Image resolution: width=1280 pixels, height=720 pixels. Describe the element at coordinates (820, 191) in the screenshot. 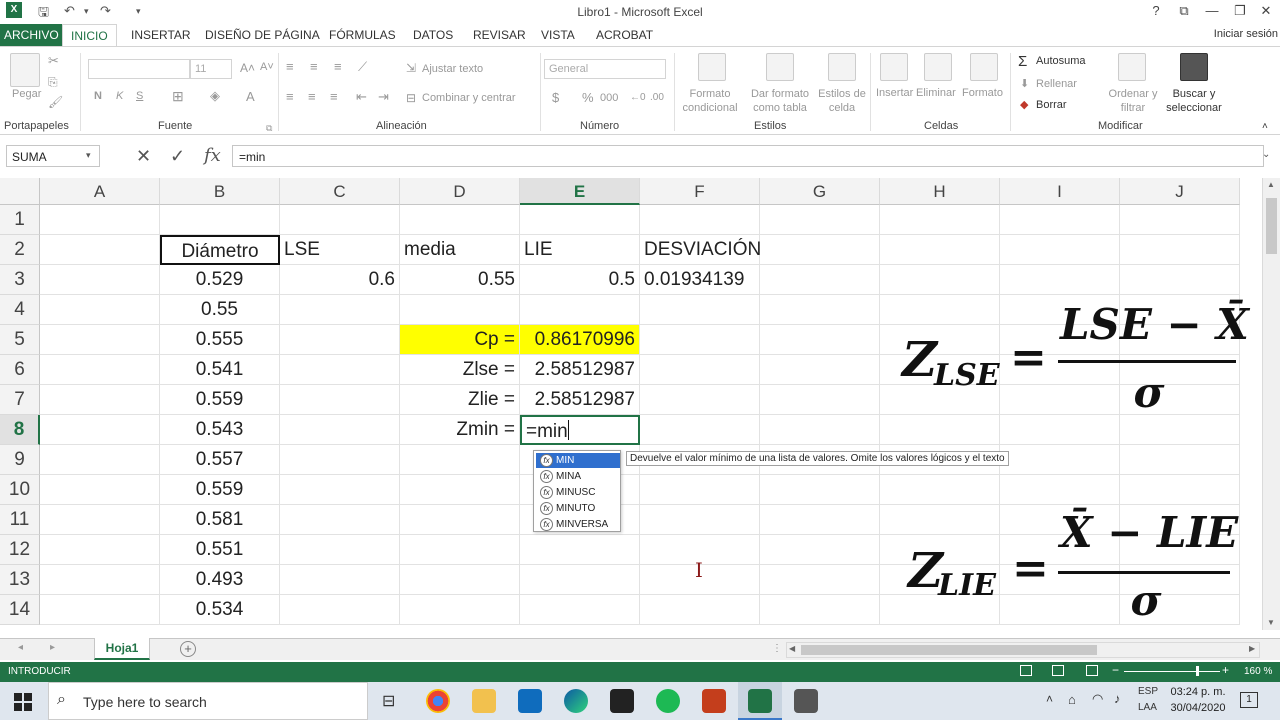

I see `column-header-g: G` at that location.